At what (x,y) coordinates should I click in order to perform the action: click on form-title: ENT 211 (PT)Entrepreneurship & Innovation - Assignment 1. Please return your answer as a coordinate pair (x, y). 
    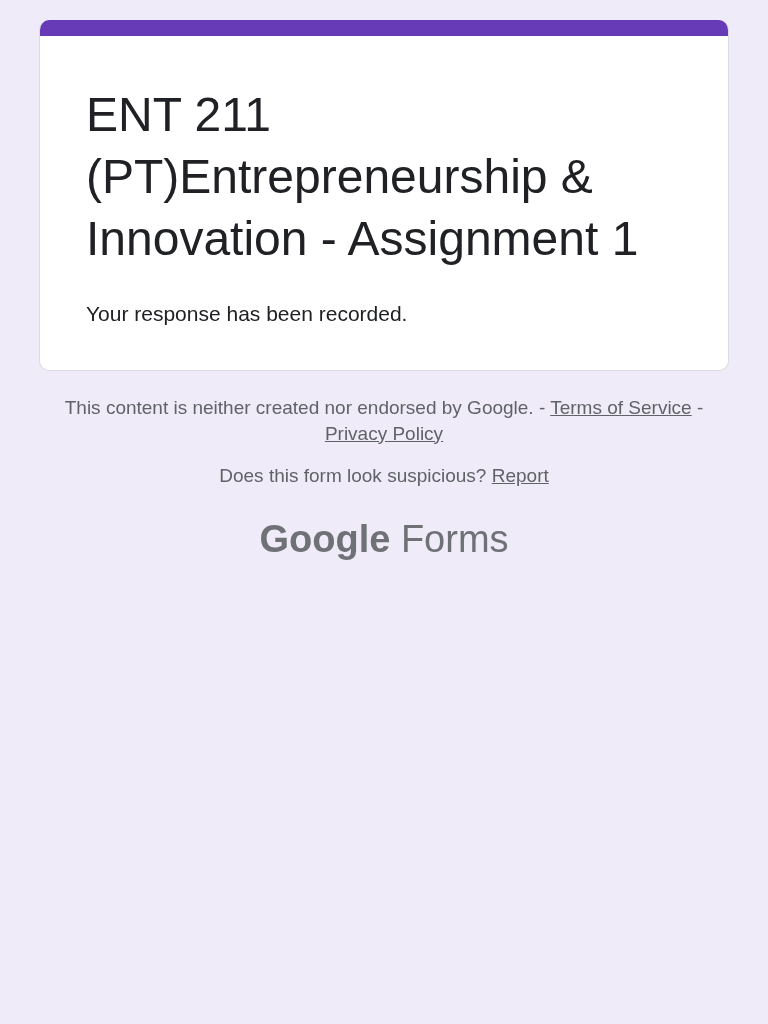
    Looking at the image, I should click on (363, 177).